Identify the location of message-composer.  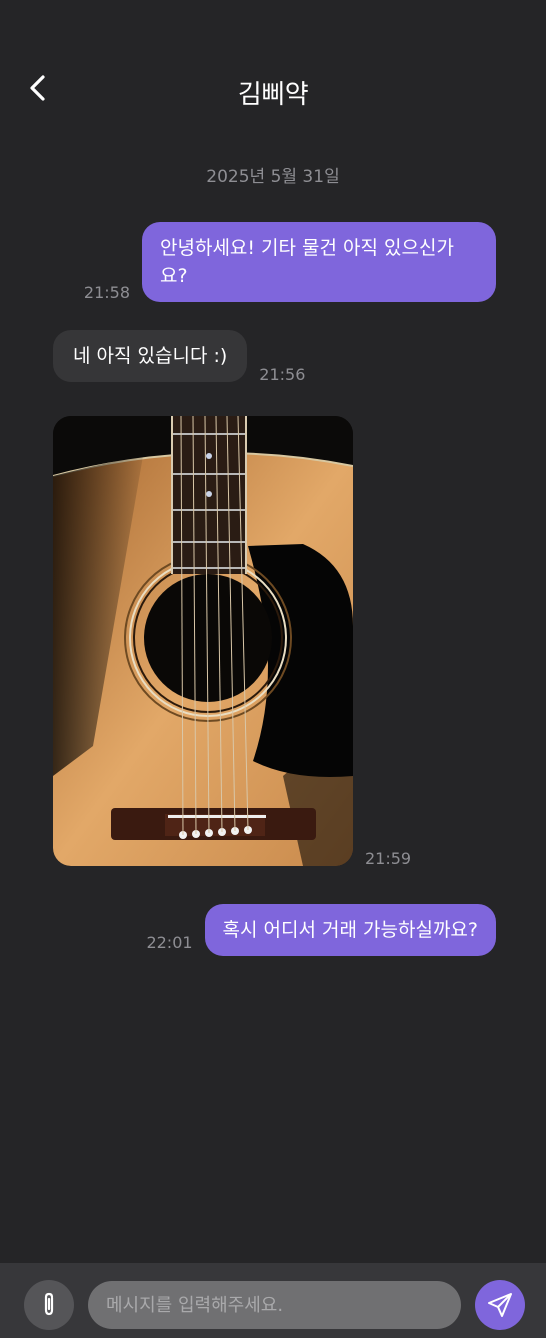
(273, 1300).